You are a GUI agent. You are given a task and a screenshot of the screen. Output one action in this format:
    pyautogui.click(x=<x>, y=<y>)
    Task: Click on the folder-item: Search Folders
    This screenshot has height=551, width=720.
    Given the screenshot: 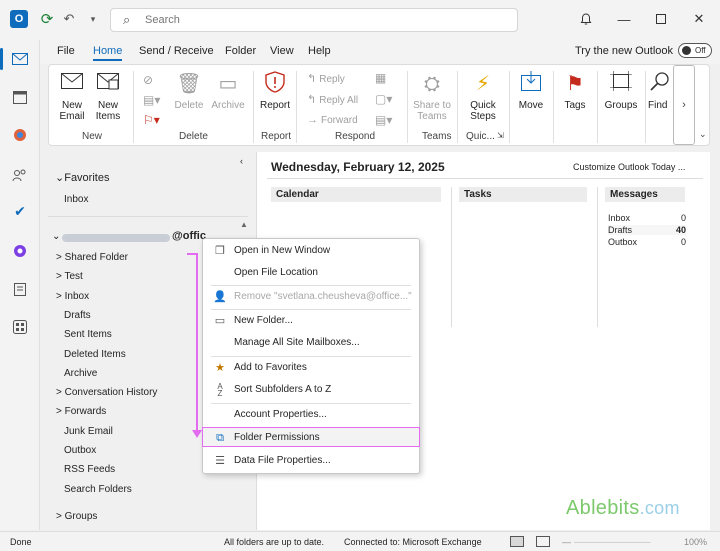 What is the action you would take?
    pyautogui.click(x=98, y=489)
    